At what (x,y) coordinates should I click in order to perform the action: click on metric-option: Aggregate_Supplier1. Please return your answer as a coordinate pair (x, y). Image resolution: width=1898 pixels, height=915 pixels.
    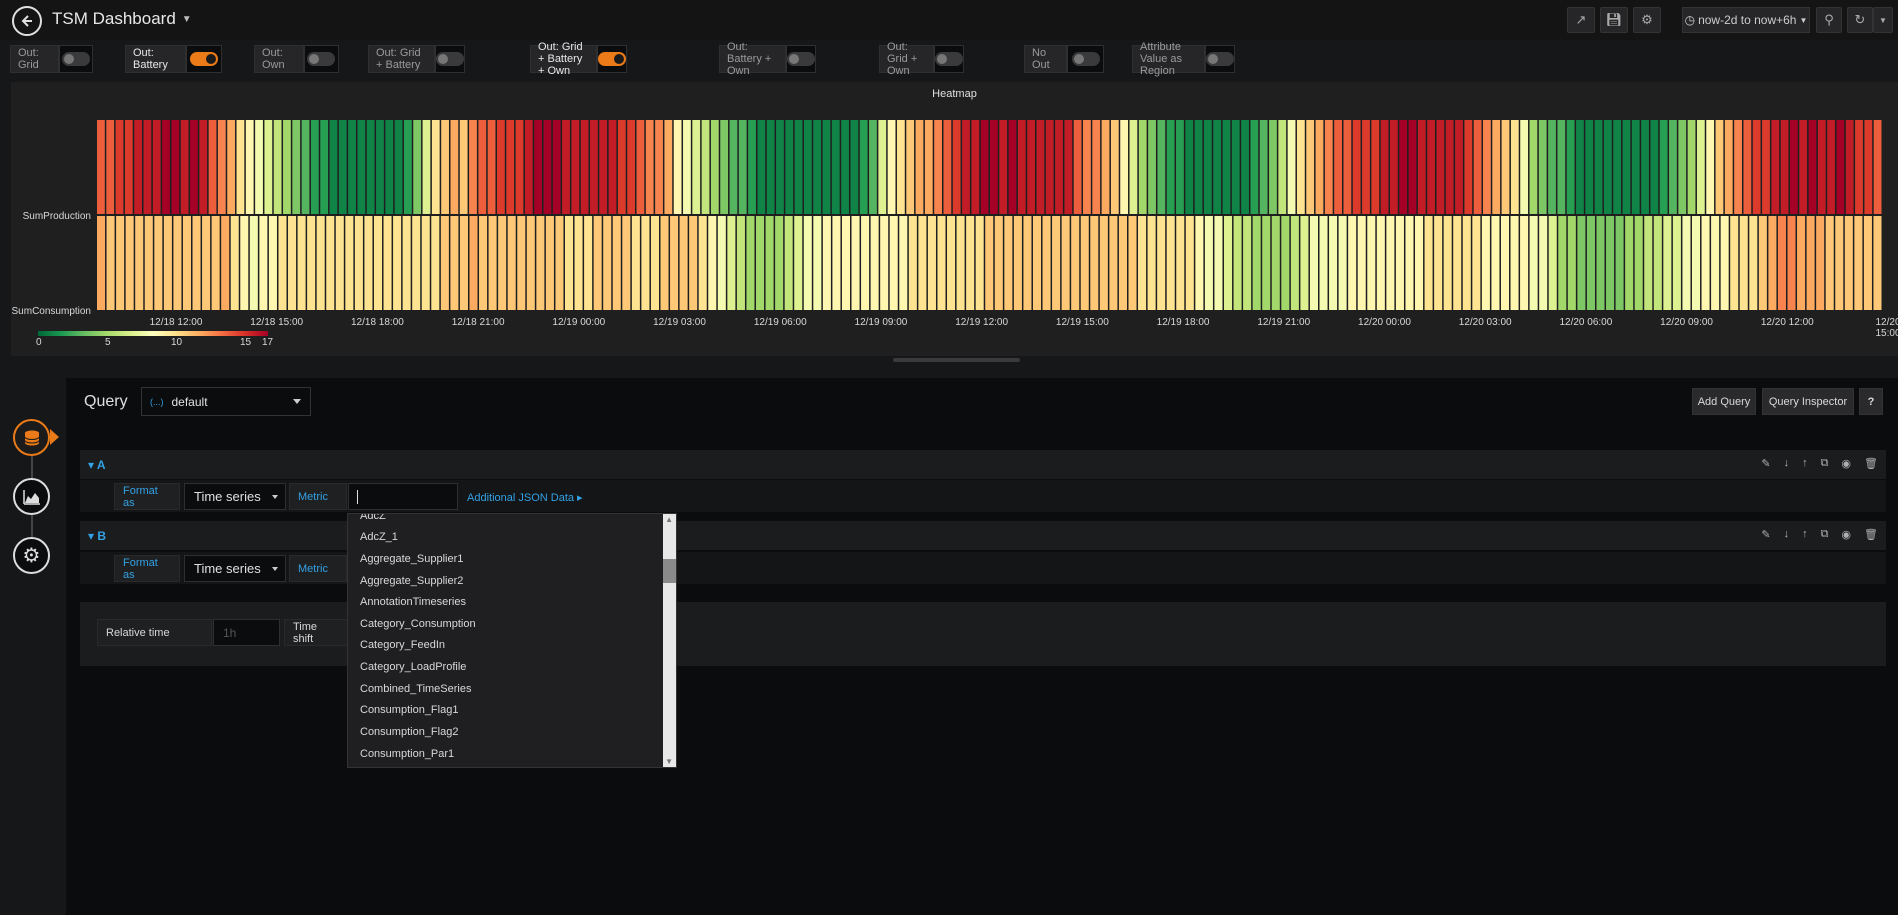
    Looking at the image, I should click on (411, 559).